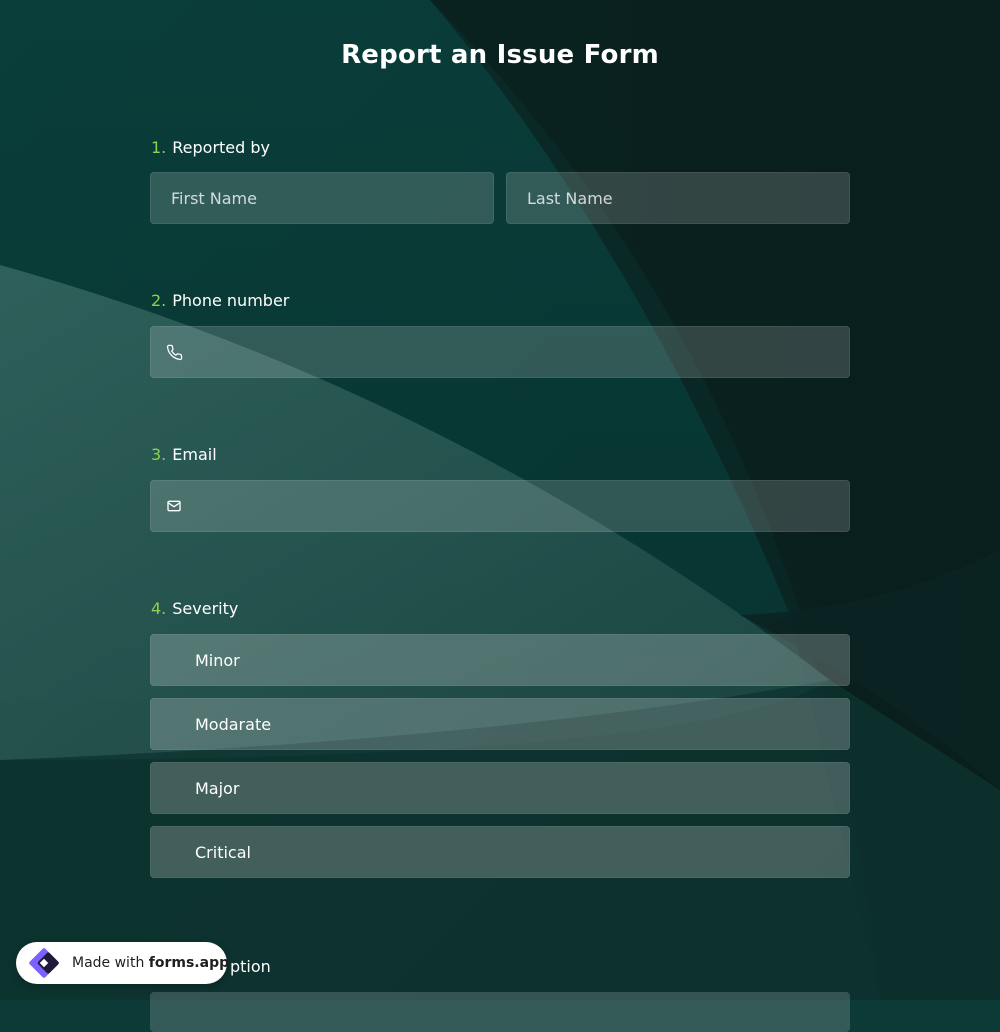  Describe the element at coordinates (44, 963) in the screenshot. I see `forms-app-logo-icon` at that location.